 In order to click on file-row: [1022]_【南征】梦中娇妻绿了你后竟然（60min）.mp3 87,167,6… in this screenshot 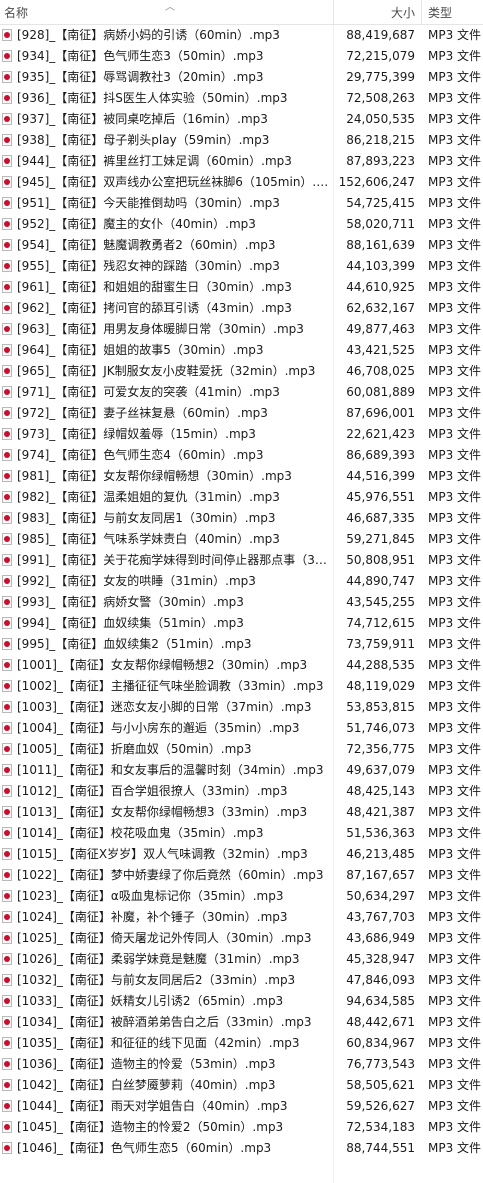, I will do `click(241, 875)`.